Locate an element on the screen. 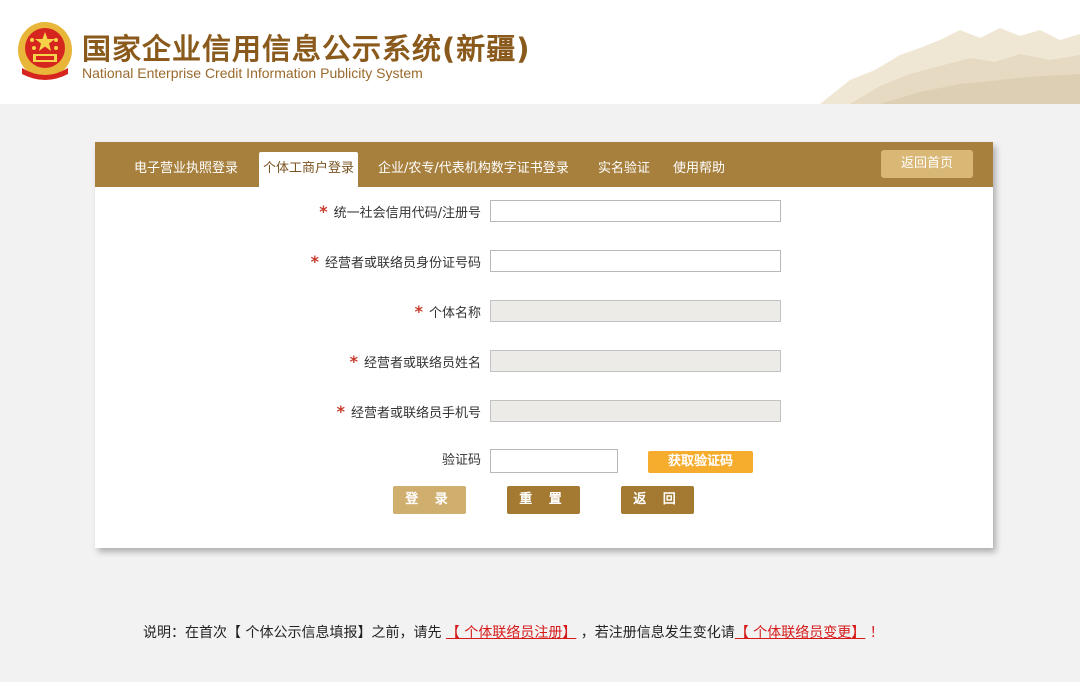 The width and height of the screenshot is (1080, 682). phone-label: * 经营者或联络员手机号 is located at coordinates (408, 411).